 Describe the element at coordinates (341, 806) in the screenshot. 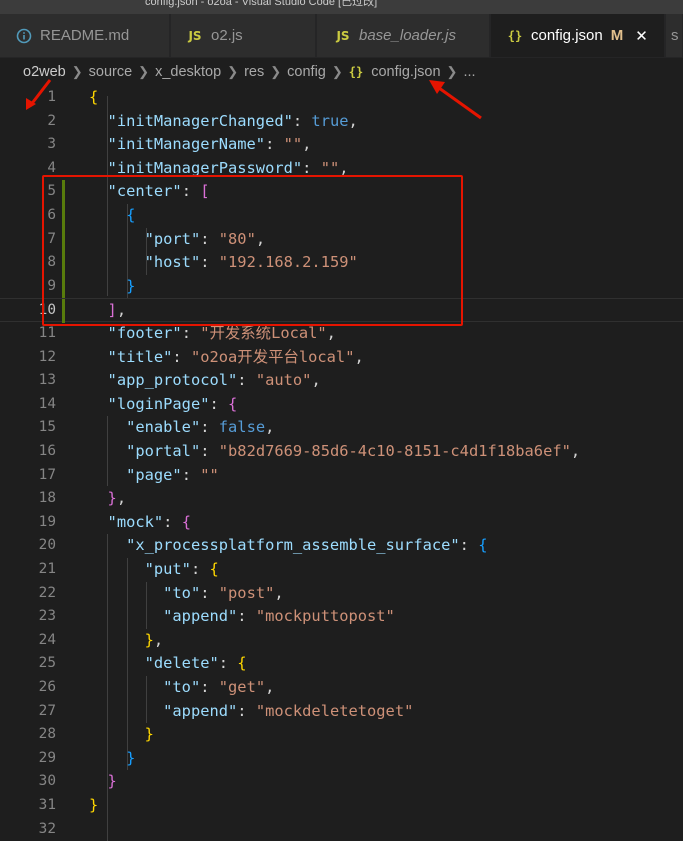

I see `code-line: 31}` at that location.